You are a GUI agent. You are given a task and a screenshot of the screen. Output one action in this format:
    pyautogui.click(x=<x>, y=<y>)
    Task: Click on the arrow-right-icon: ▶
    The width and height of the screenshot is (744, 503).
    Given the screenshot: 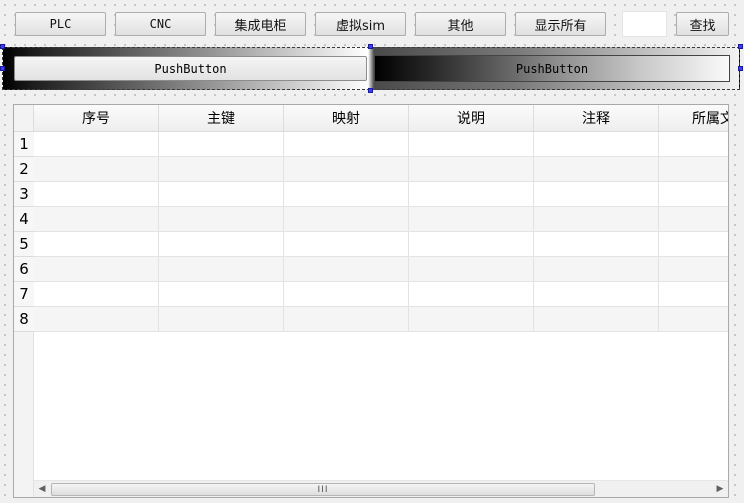 What is the action you would take?
    pyautogui.click(x=720, y=489)
    